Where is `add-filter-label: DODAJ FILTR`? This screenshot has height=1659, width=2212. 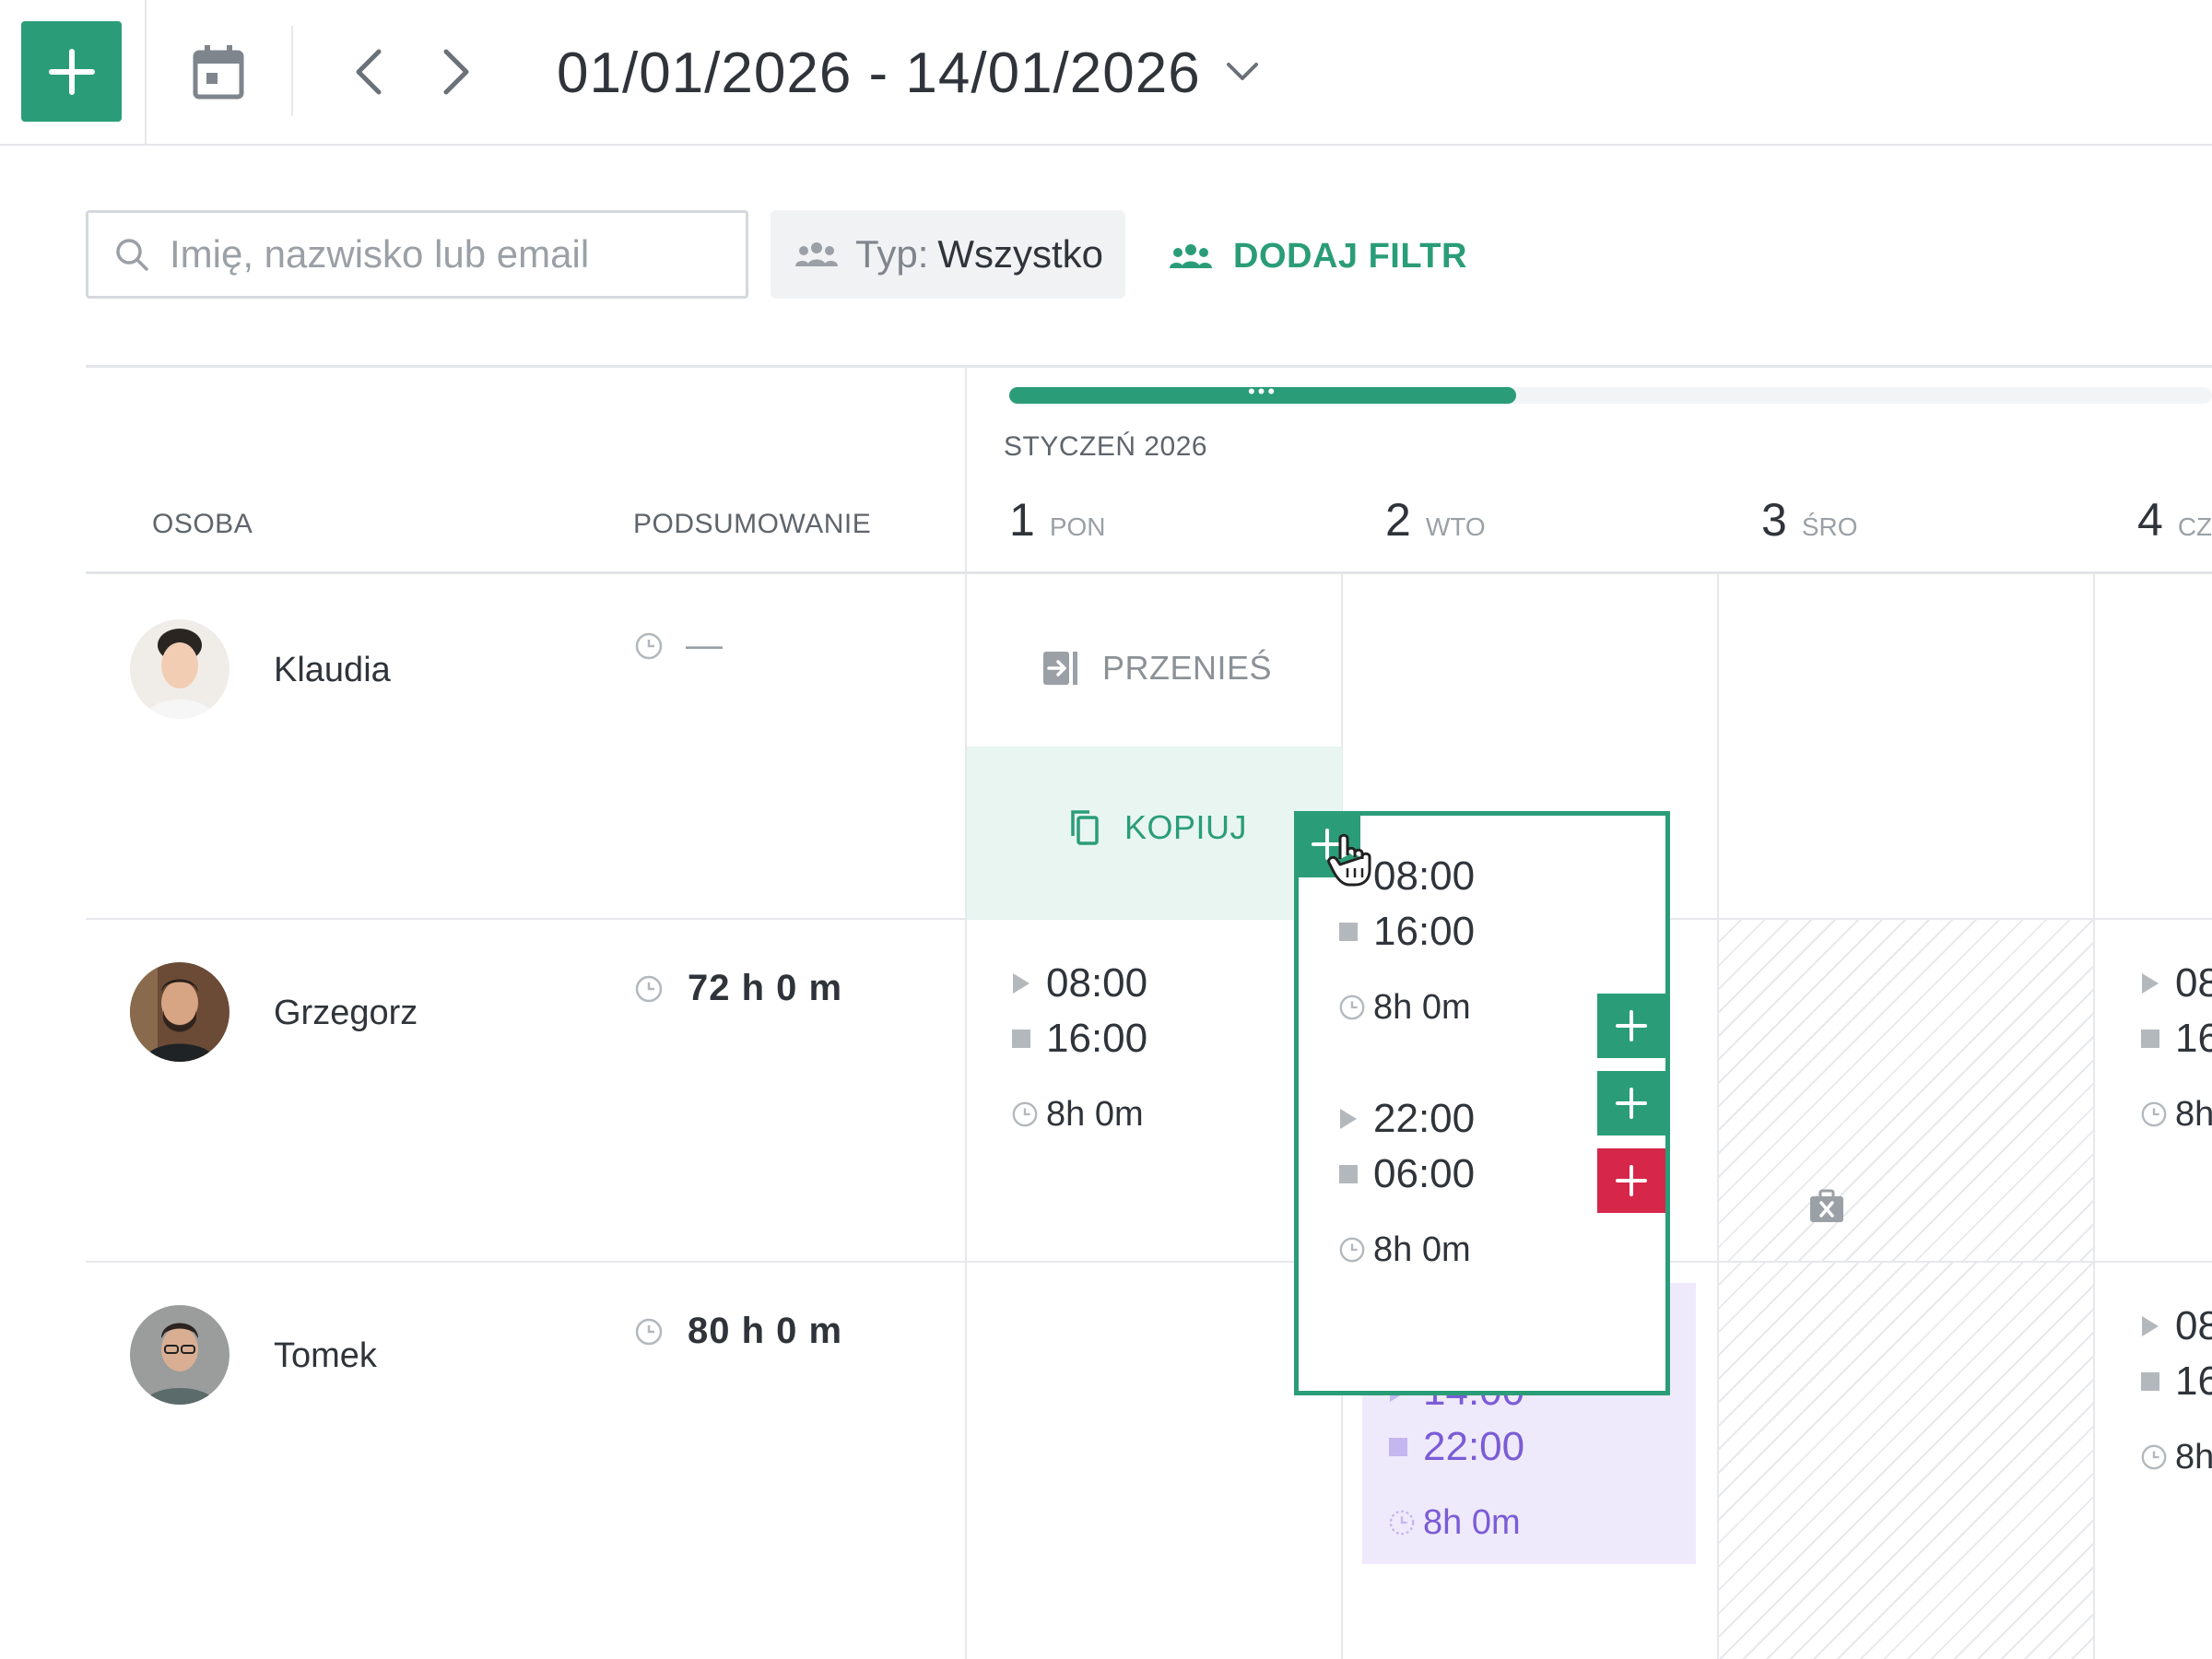 add-filter-label: DODAJ FILTR is located at coordinates (1350, 256).